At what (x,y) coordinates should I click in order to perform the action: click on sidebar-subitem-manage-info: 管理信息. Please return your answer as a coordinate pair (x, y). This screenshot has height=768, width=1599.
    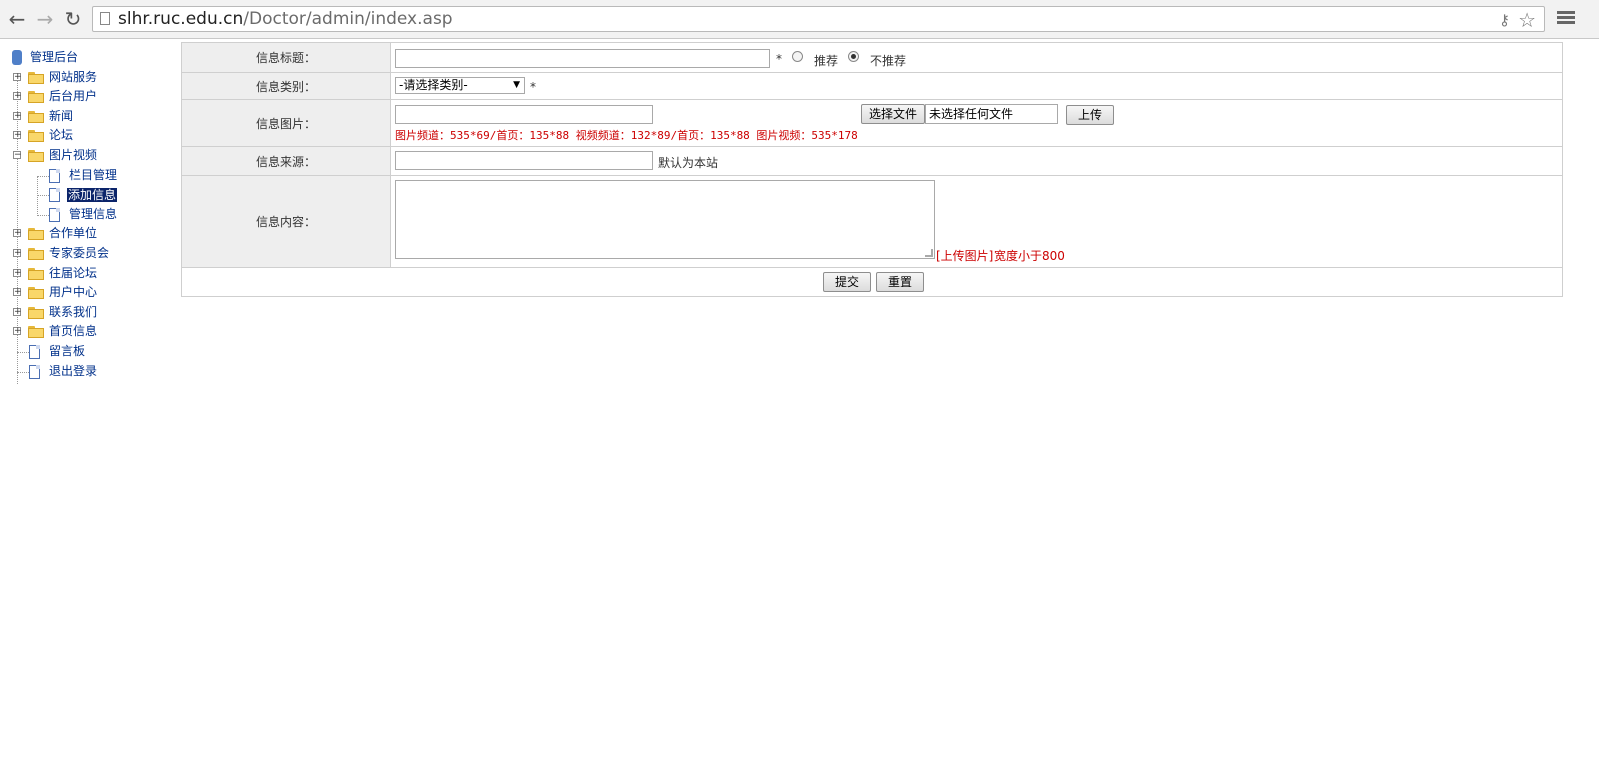
    Looking at the image, I should click on (94, 215).